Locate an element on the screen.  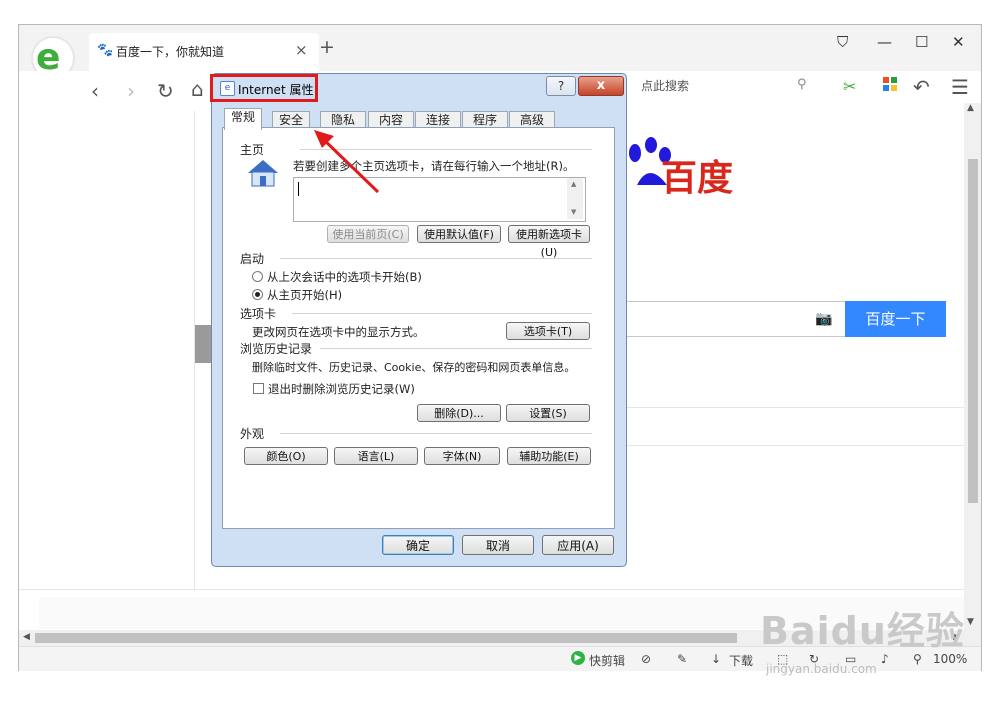
tab-baidu: 🐾 百度一下，你就知道 × is located at coordinates (204, 52).